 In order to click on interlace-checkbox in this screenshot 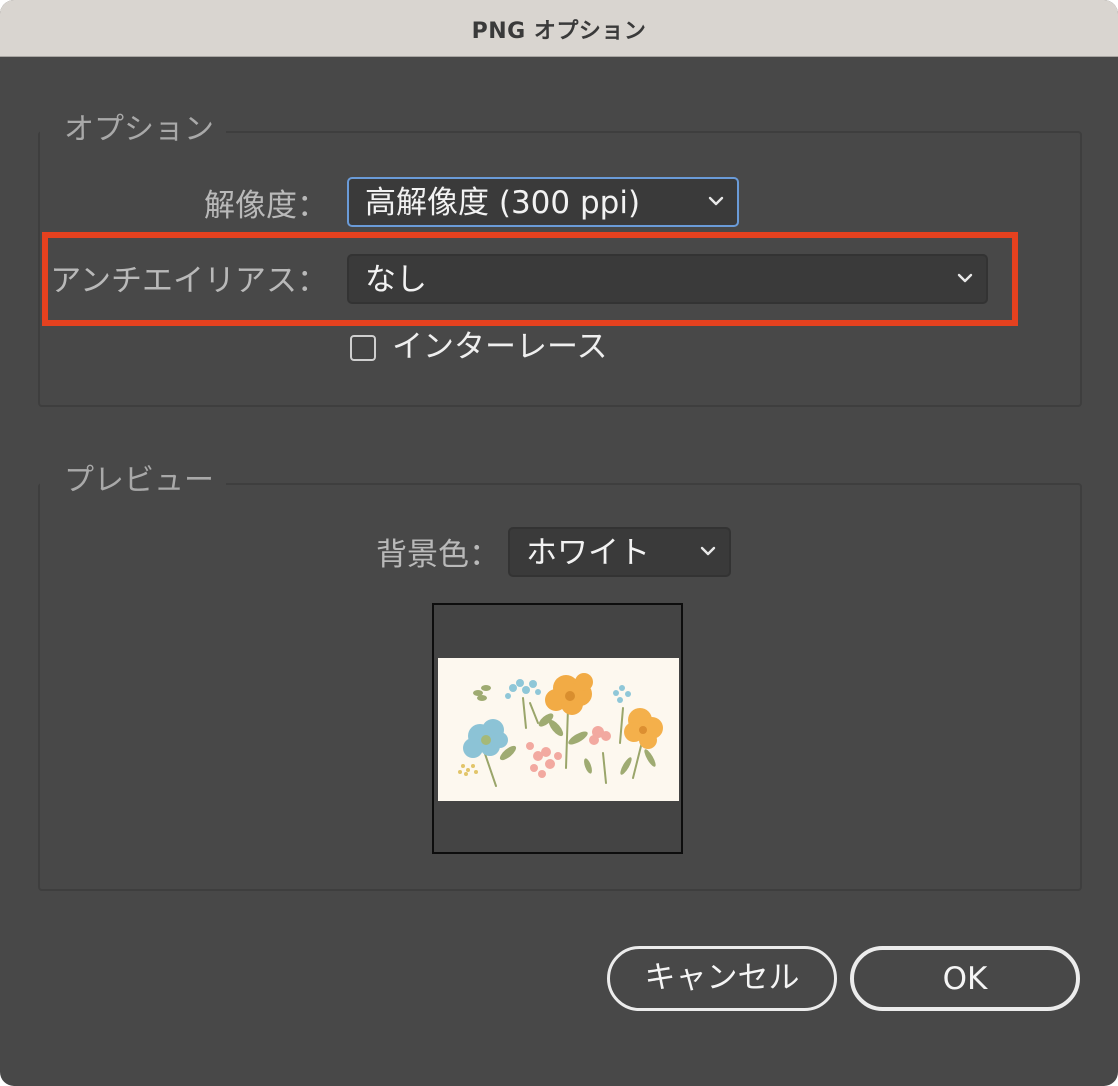, I will do `click(363, 348)`.